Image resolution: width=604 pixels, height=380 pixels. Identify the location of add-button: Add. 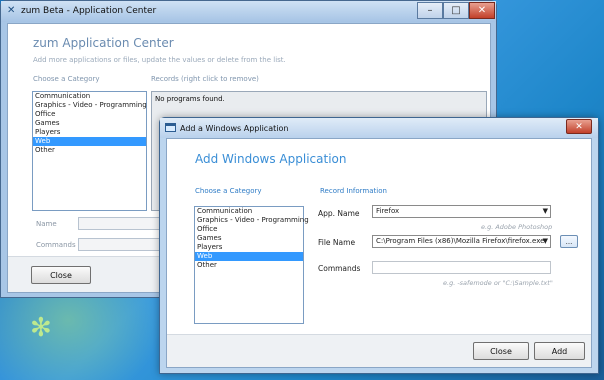
(559, 351).